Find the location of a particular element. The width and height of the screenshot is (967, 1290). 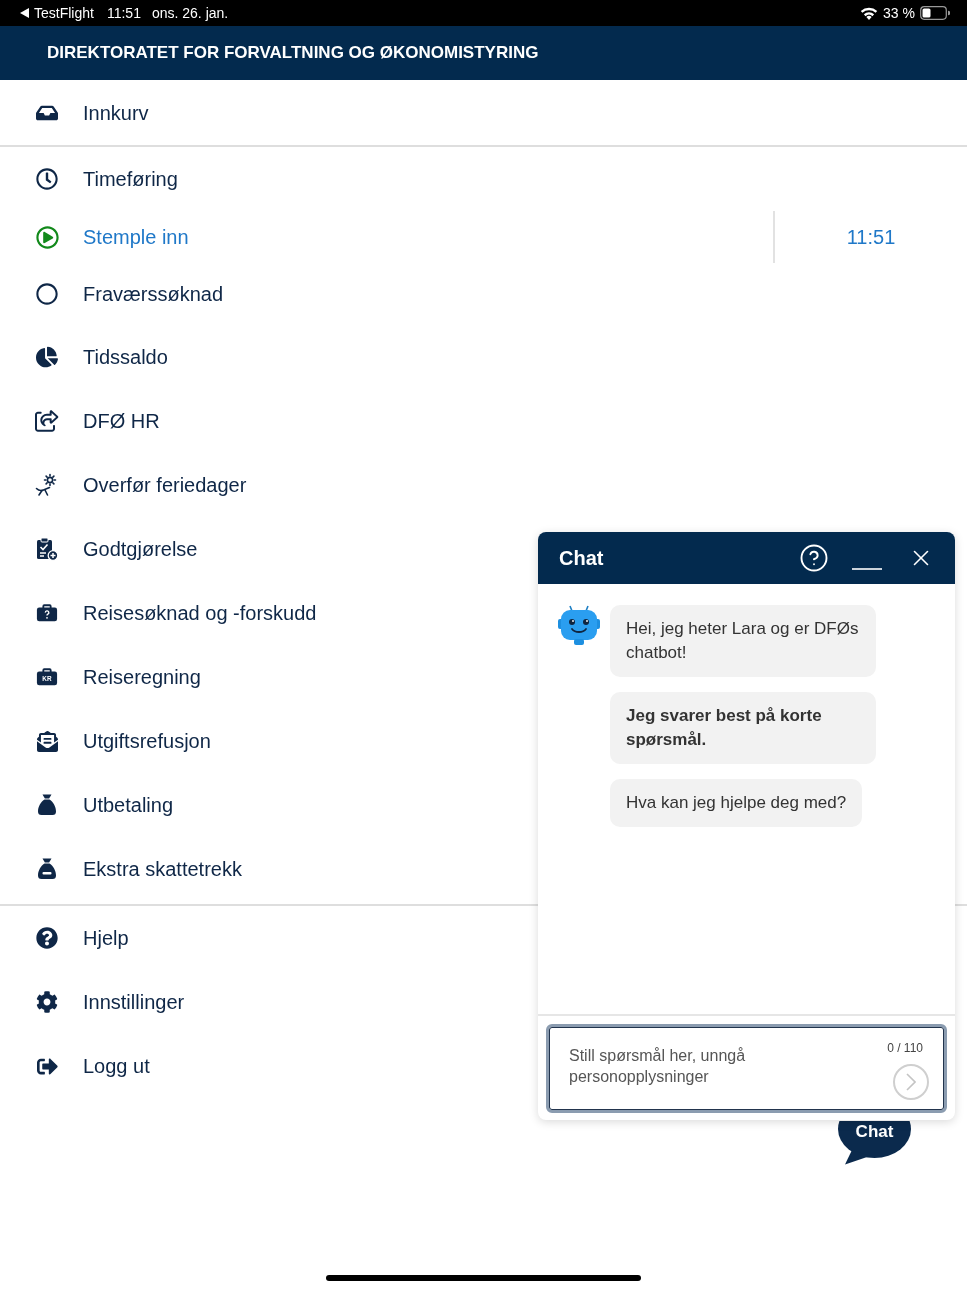

briefcase-icon is located at coordinates (47, 613).